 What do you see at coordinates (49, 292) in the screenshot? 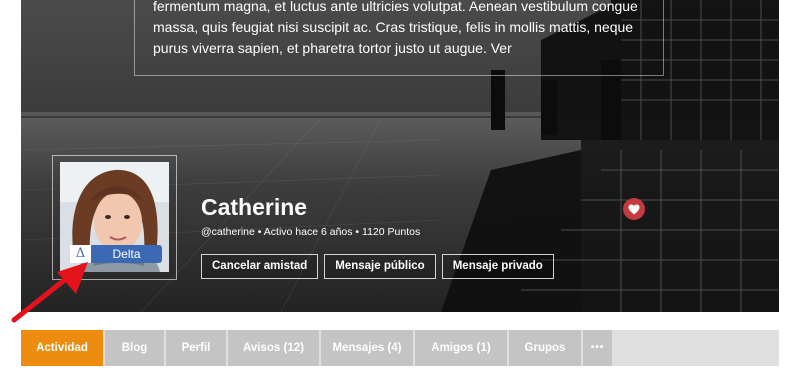
I see `red-arrow-annotation` at bounding box center [49, 292].